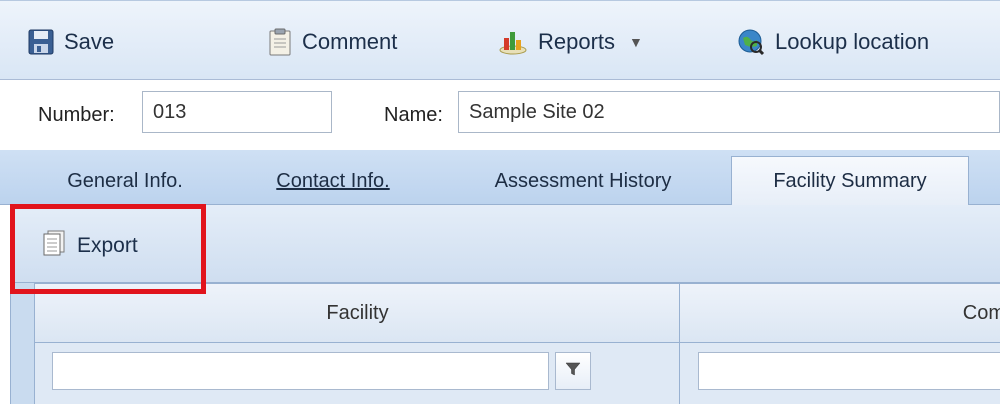  I want to click on lookup-location-label: Lookup location, so click(852, 41).